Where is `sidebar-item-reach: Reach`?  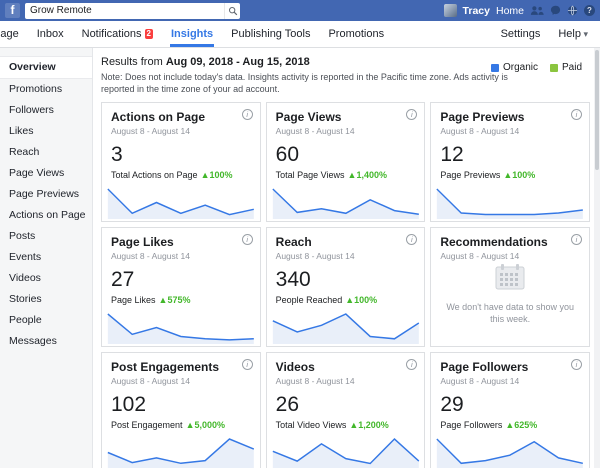 sidebar-item-reach: Reach is located at coordinates (46, 152).